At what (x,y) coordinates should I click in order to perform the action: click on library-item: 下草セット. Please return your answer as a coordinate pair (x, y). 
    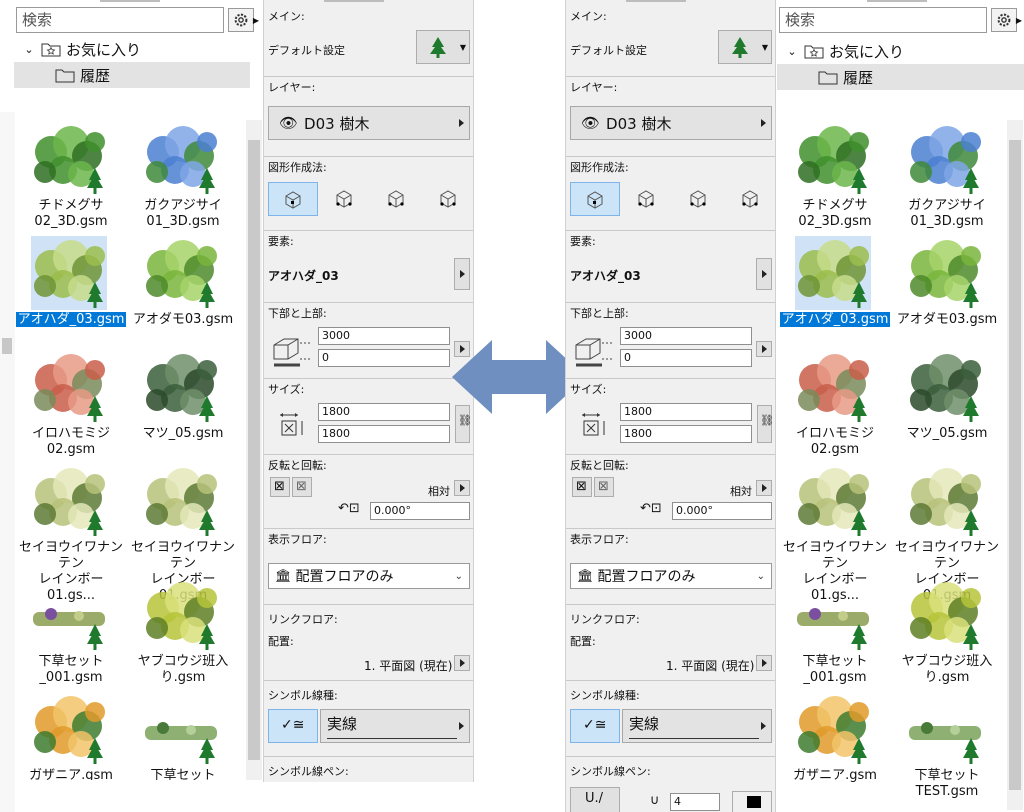
    Looking at the image, I should click on (183, 735).